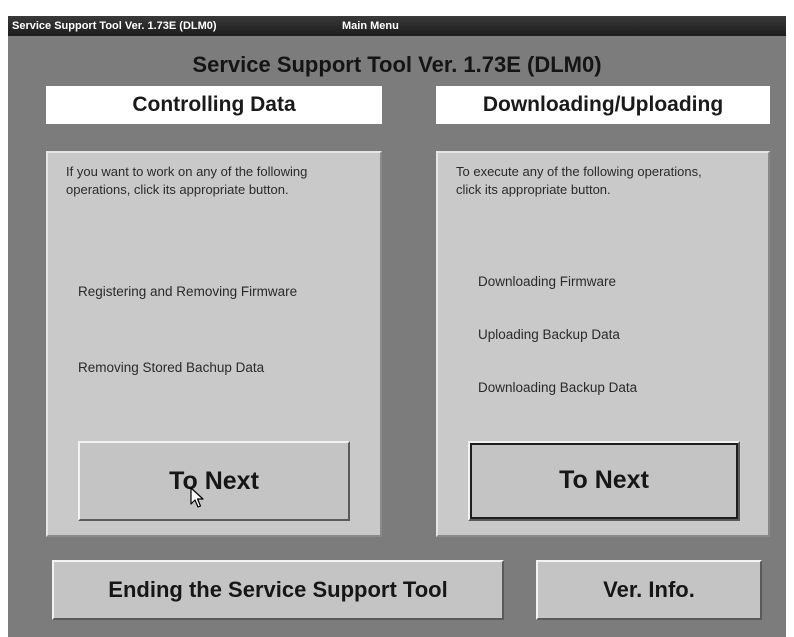 The width and height of the screenshot is (794, 637). I want to click on operation-download-backup: Downloading Backup Data, so click(558, 387).